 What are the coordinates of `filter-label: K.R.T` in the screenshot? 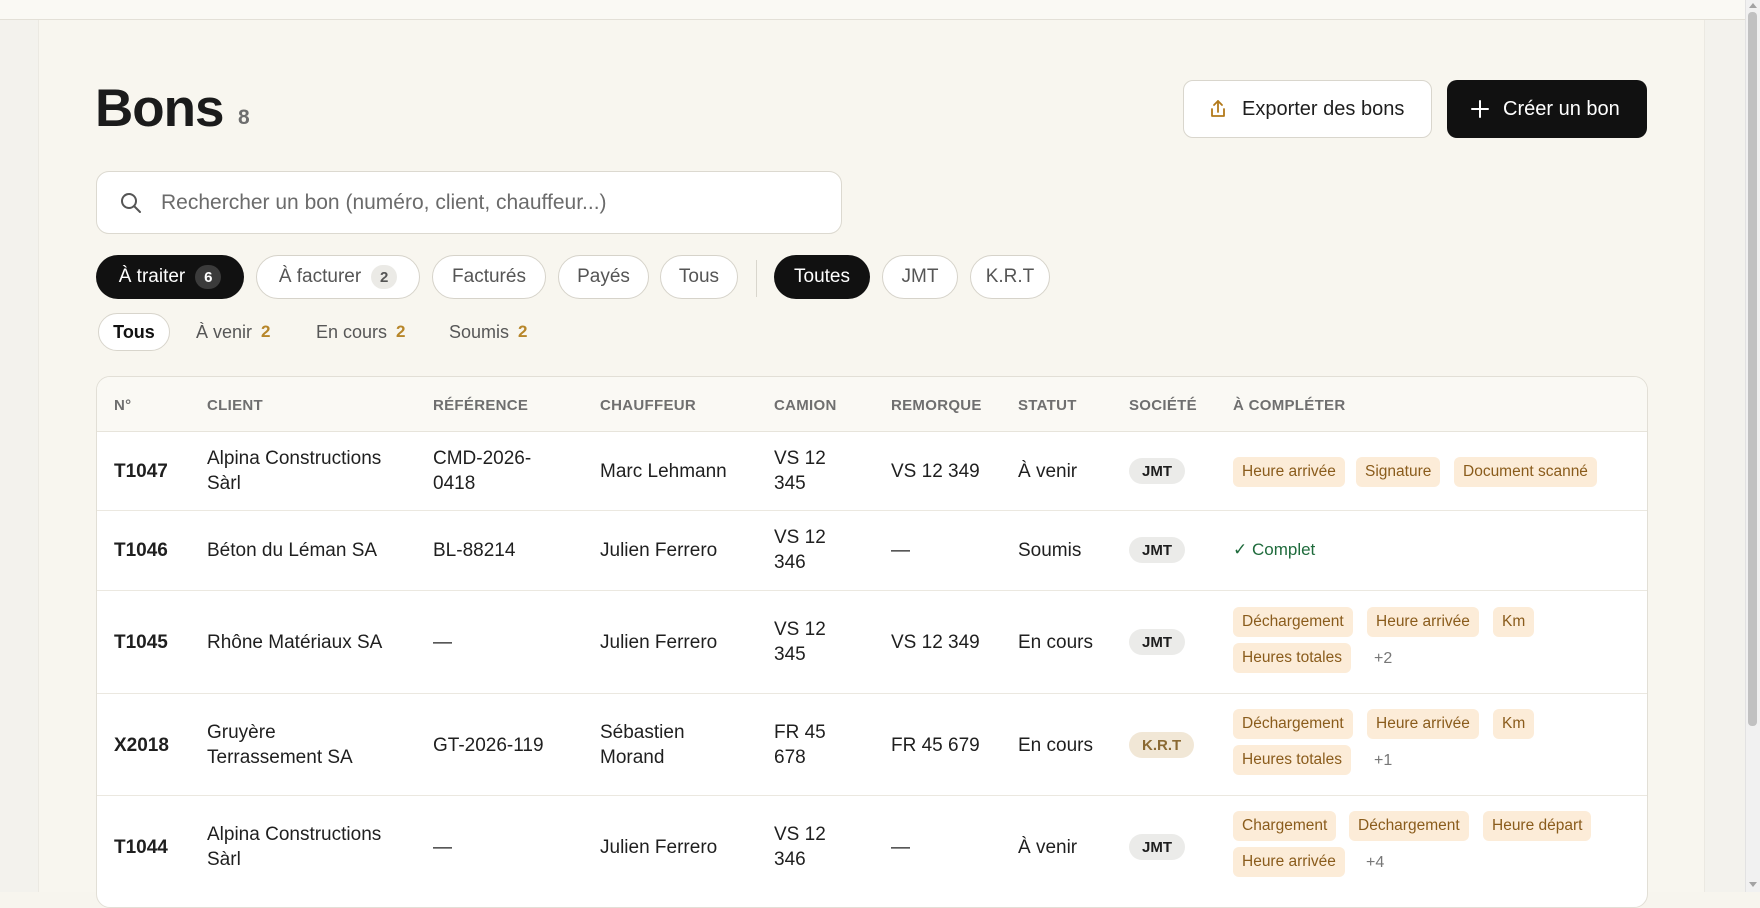 It's located at (1010, 276).